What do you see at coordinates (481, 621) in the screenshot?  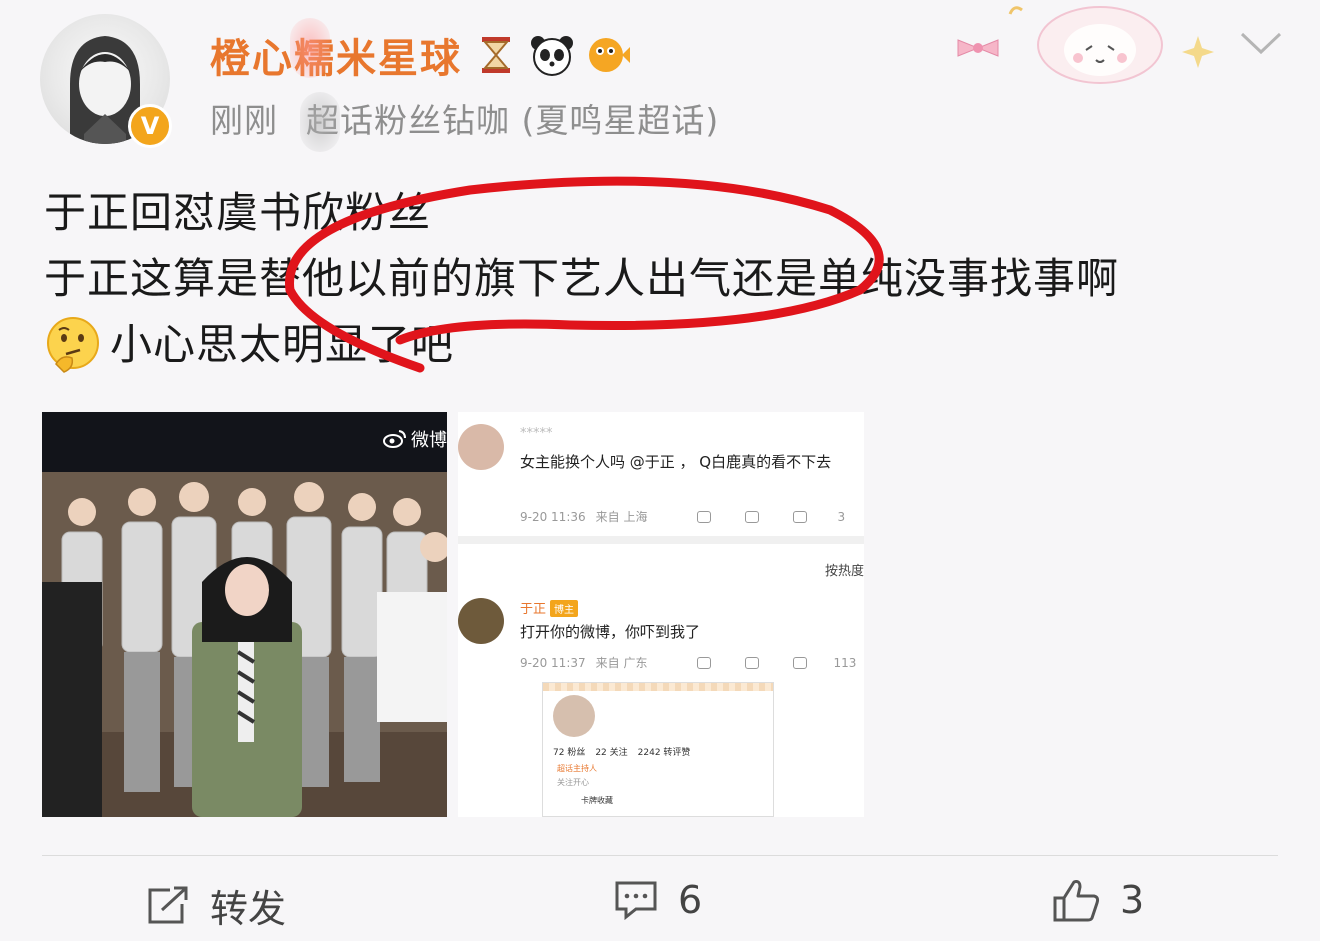 I see `yuzheng-avatar` at bounding box center [481, 621].